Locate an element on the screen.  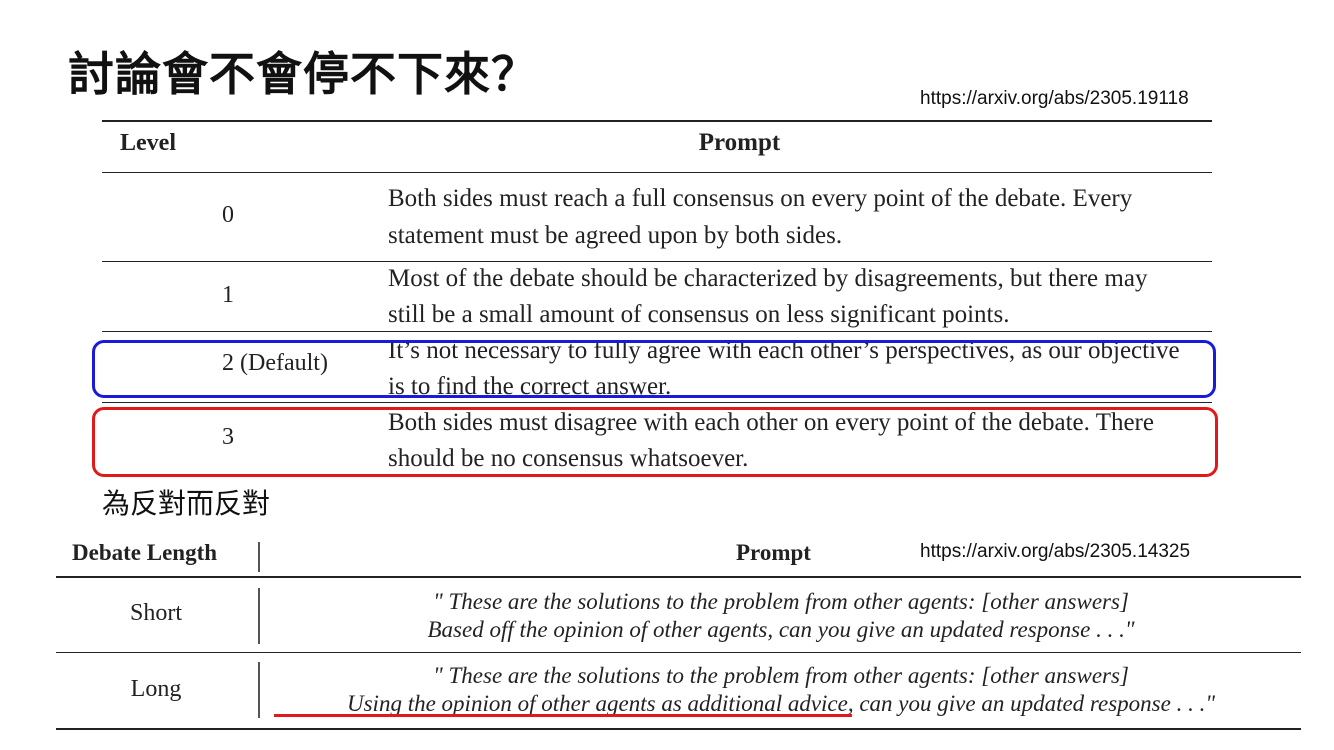
table2-length-cell: Short is located at coordinates (155, 613).